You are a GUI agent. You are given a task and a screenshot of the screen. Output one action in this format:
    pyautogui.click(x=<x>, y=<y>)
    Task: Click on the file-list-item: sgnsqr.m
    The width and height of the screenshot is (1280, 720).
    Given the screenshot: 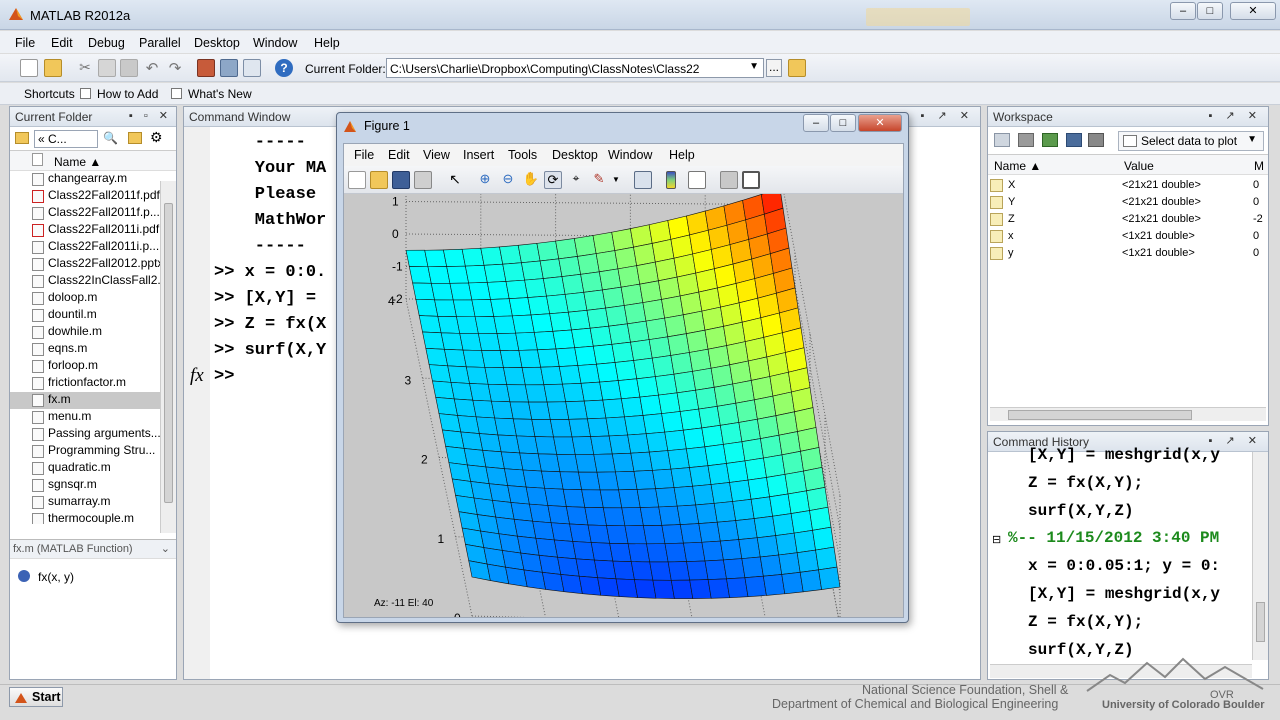 What is the action you would take?
    pyautogui.click(x=93, y=485)
    